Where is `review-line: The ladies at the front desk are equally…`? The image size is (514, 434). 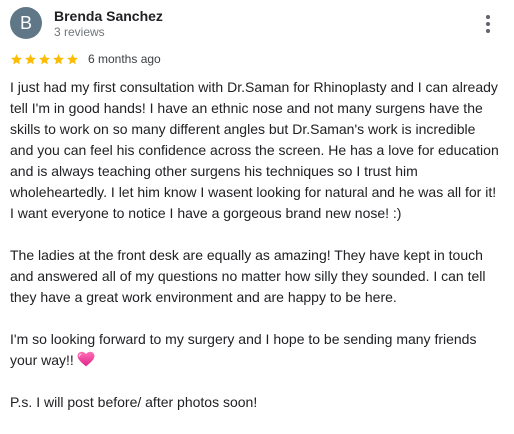
review-line: The ladies at the front desk are equally… is located at coordinates (246, 255).